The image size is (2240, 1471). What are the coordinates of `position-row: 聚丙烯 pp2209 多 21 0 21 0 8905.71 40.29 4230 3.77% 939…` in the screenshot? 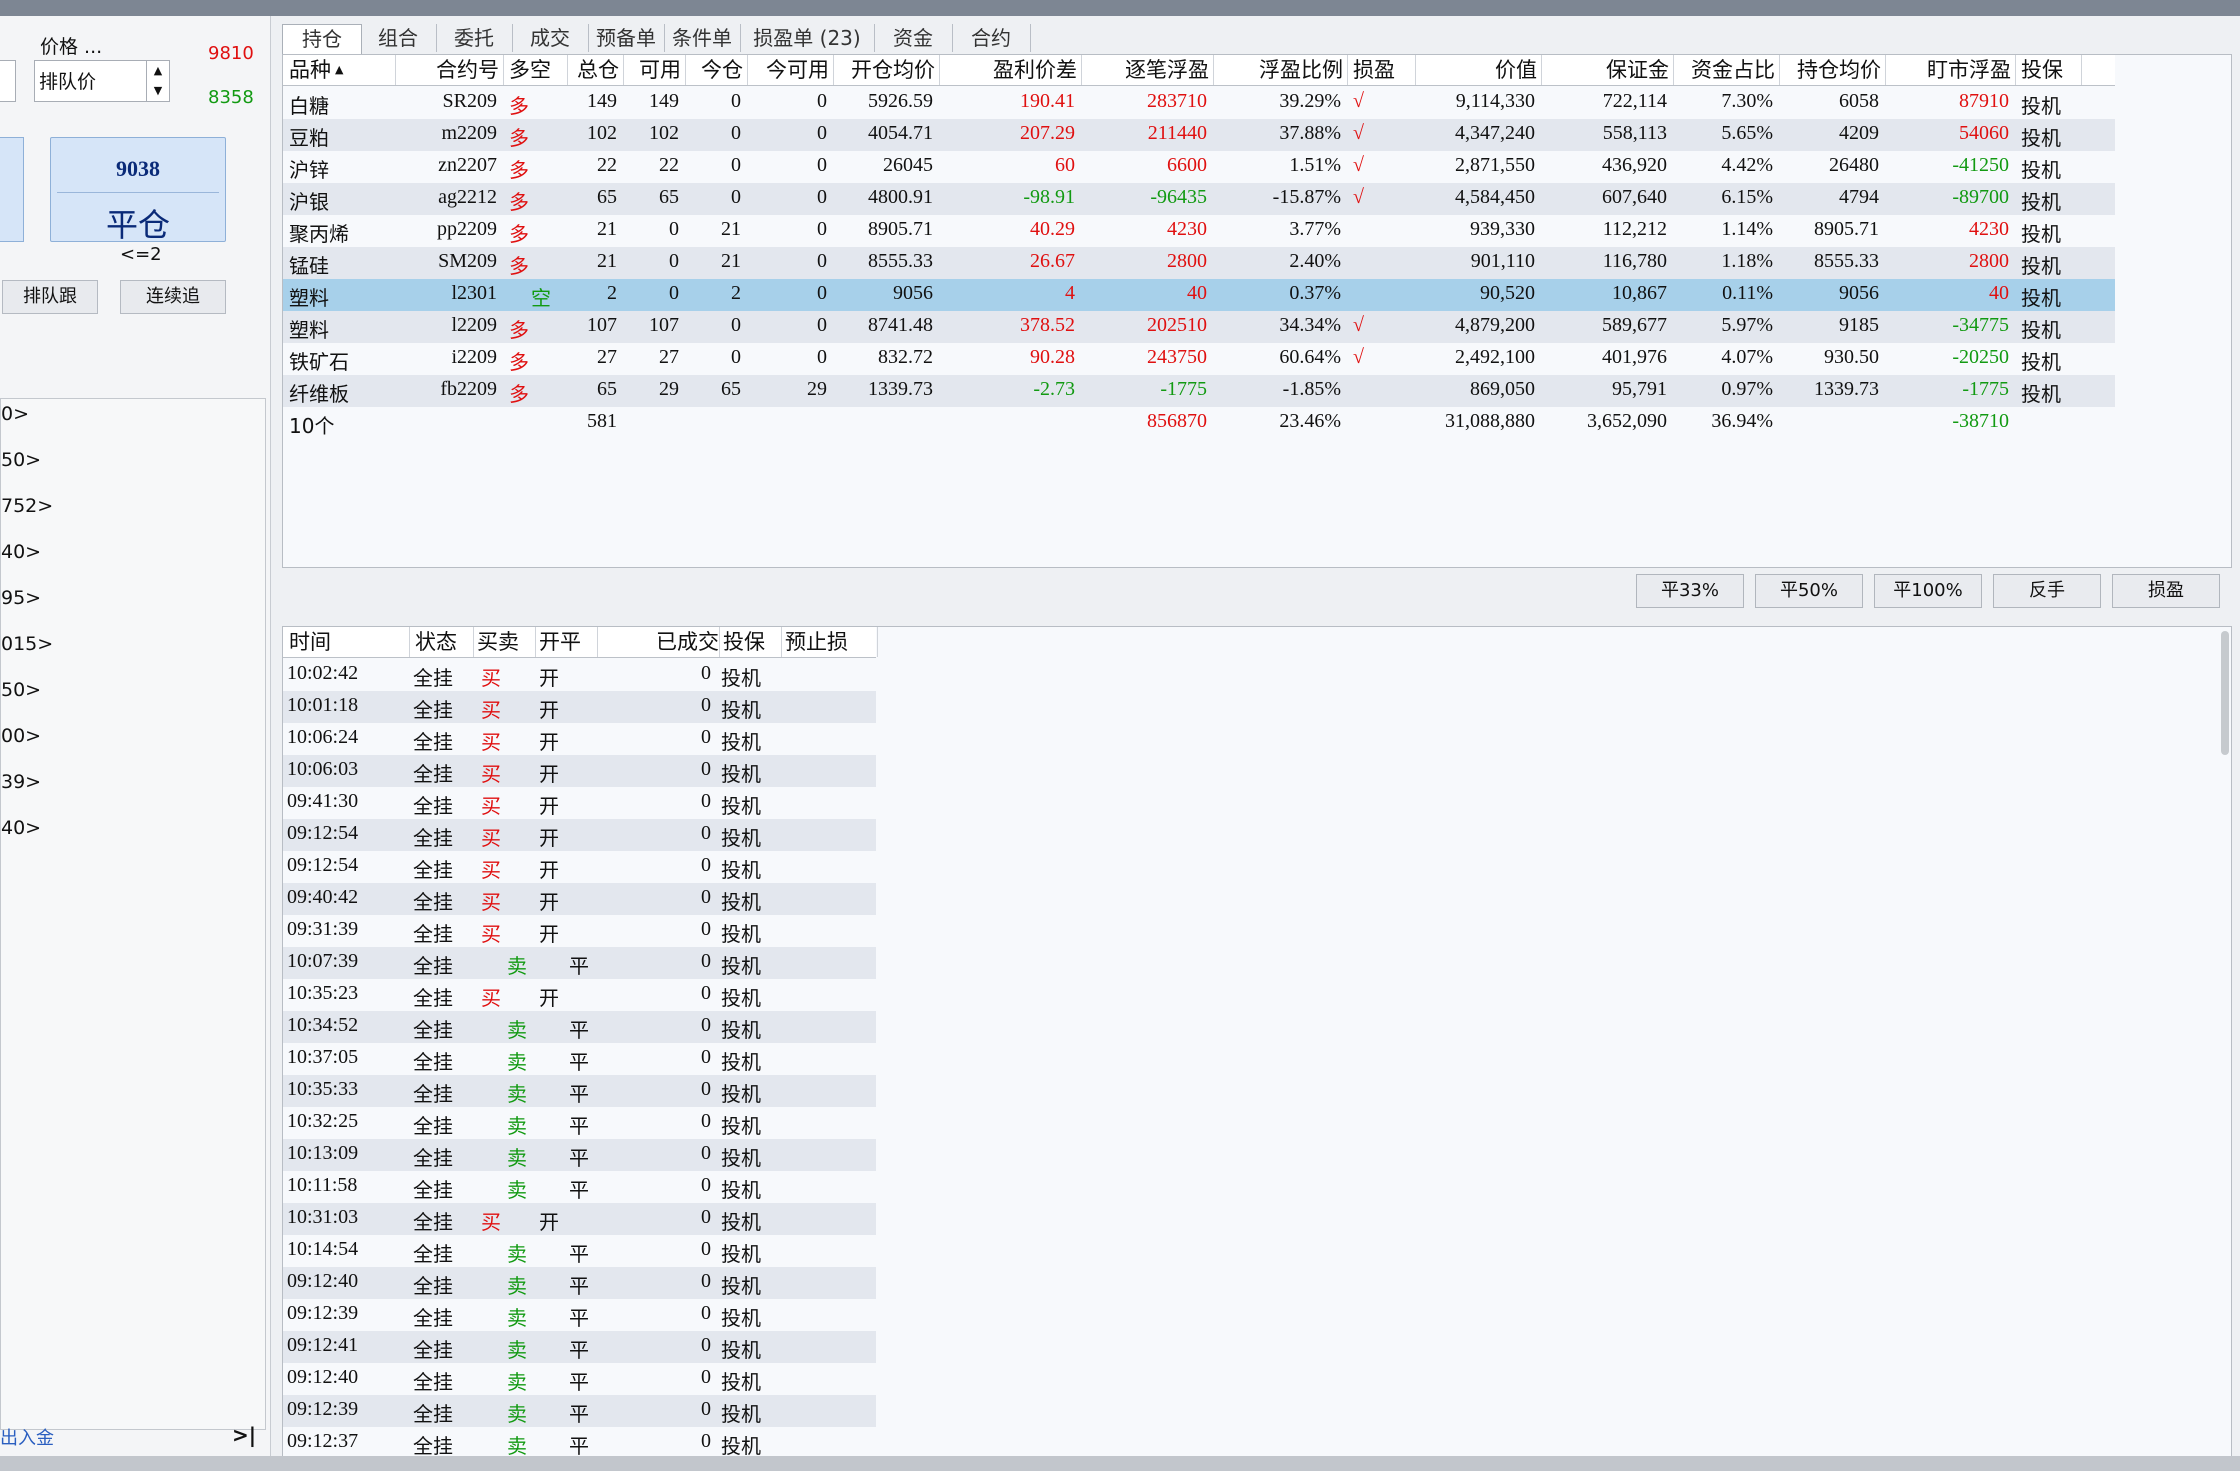 It's located at (1199, 231).